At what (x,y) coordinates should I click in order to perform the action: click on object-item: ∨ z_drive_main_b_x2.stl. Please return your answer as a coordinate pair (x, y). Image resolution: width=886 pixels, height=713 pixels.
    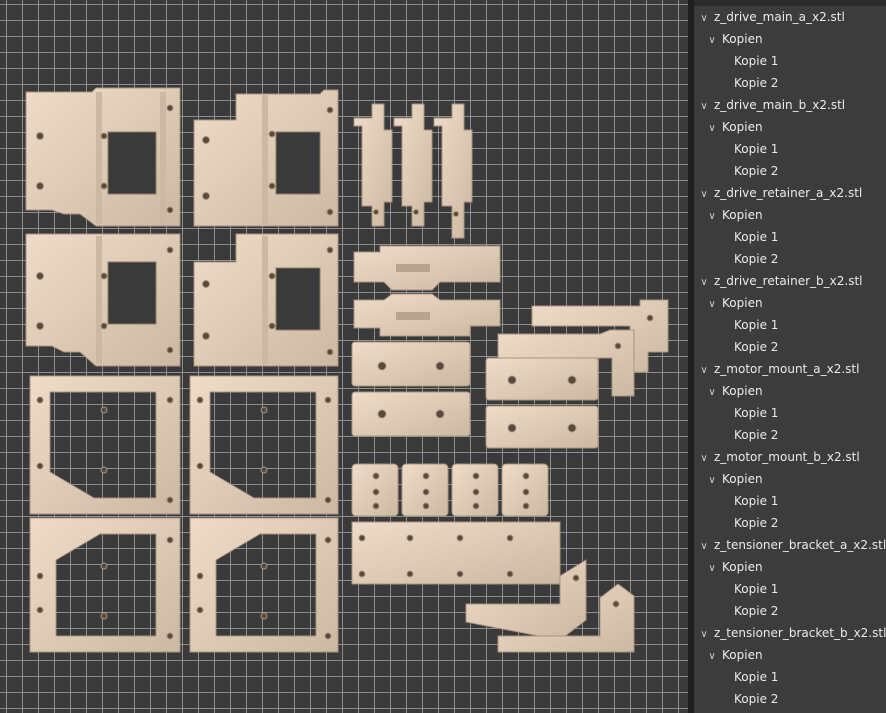
    Looking at the image, I should click on (790, 105).